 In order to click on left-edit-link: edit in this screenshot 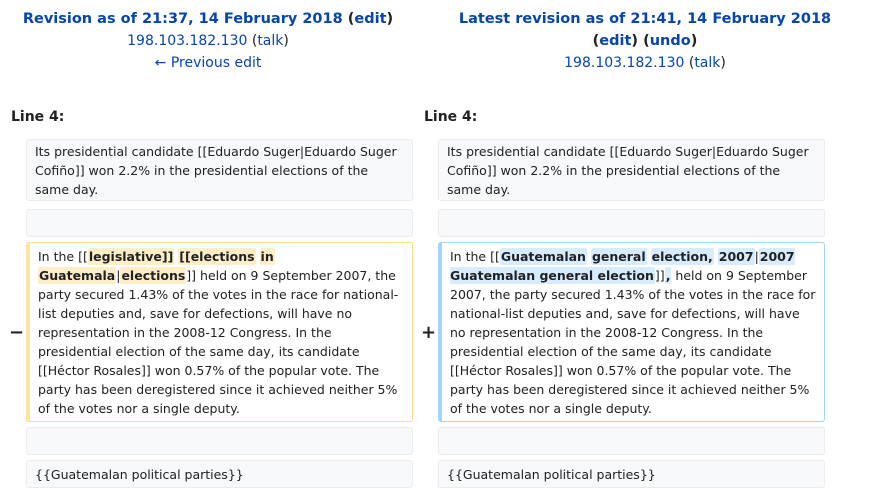, I will do `click(370, 19)`.